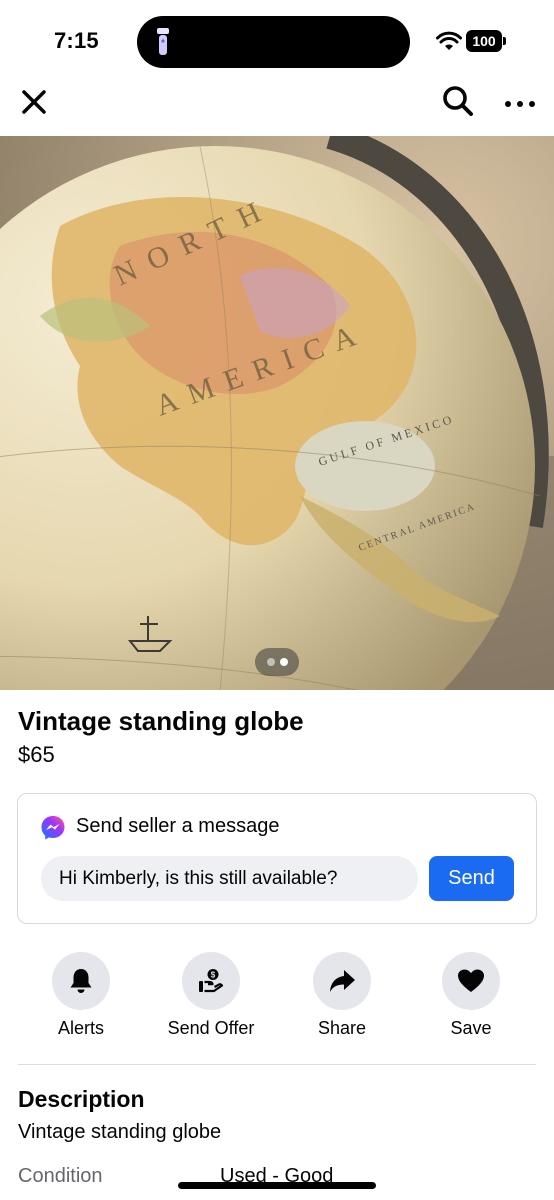 Image resolution: width=554 pixels, height=1200 pixels. I want to click on message-heading: Send seller a message, so click(178, 826).